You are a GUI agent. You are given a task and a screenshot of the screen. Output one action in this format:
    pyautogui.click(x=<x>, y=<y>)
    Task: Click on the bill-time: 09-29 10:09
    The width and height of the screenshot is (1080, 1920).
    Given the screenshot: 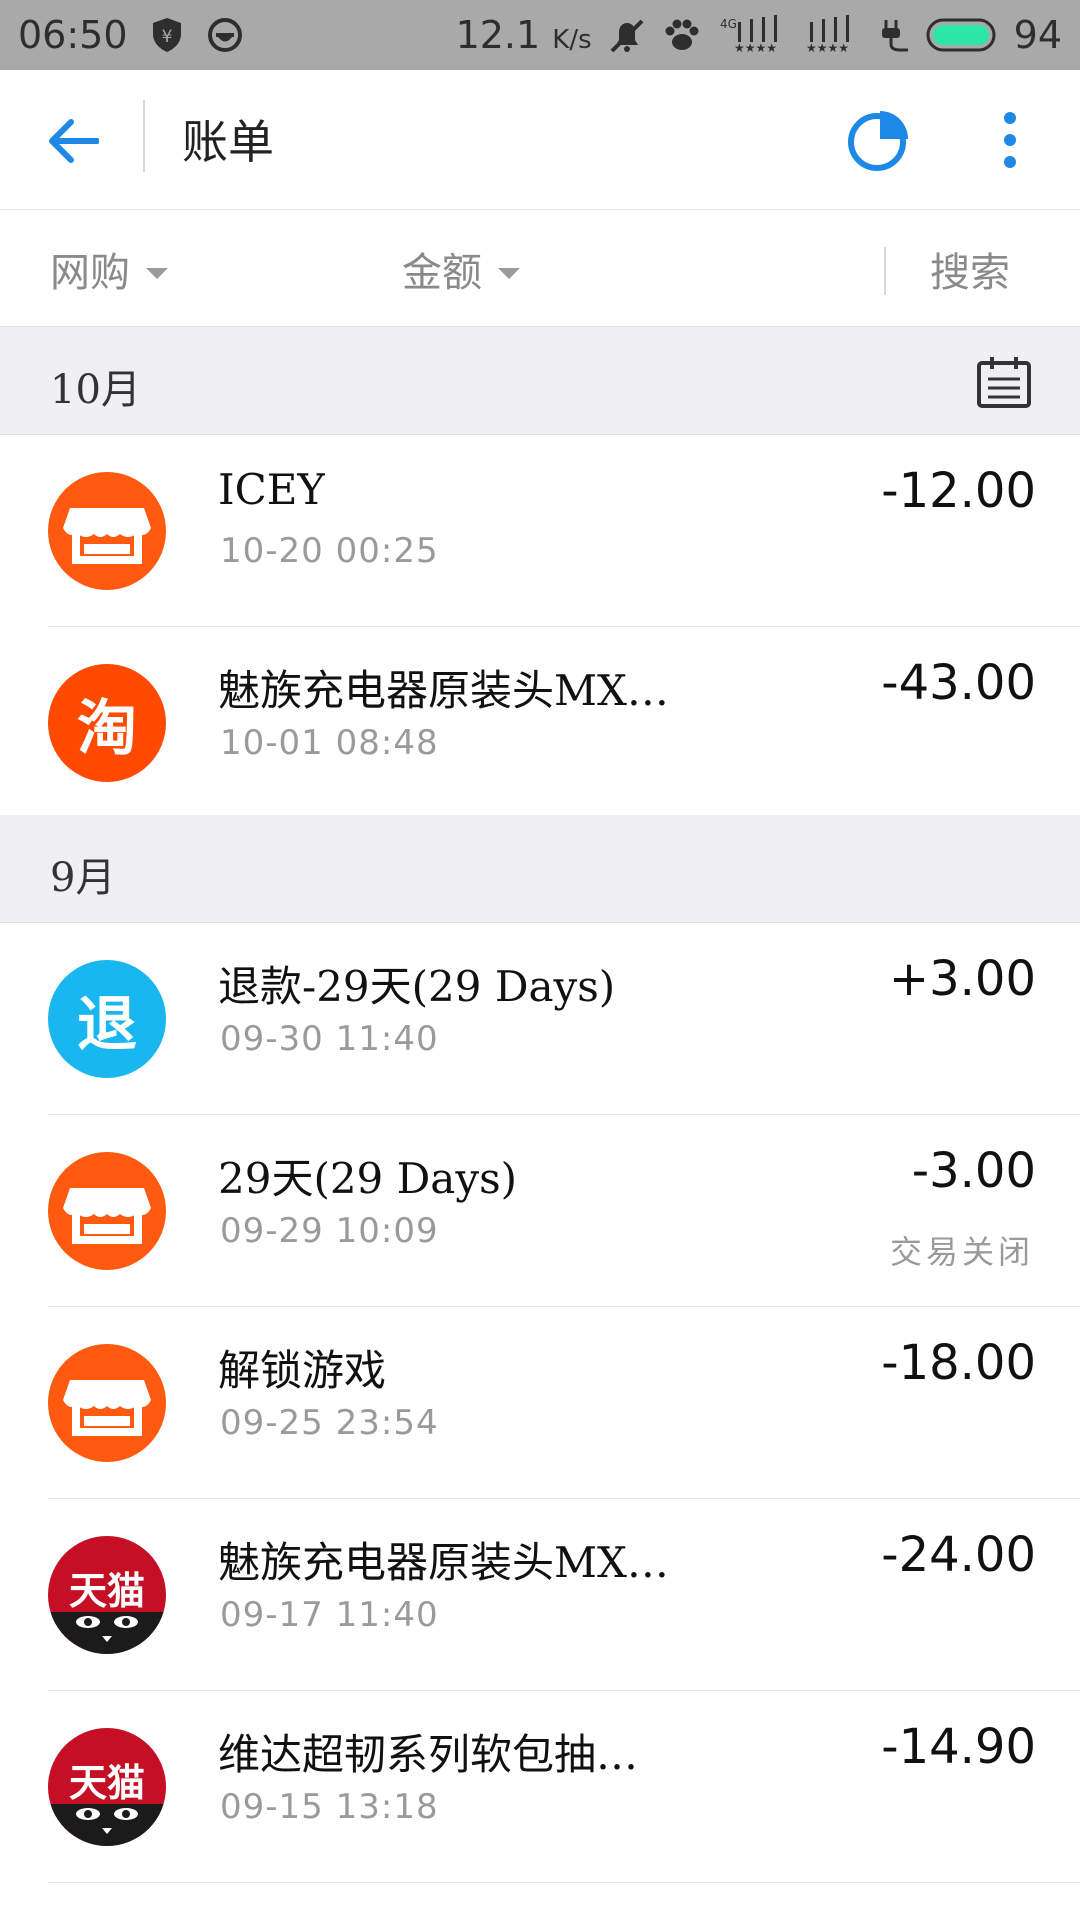 What is the action you would take?
    pyautogui.click(x=329, y=1231)
    